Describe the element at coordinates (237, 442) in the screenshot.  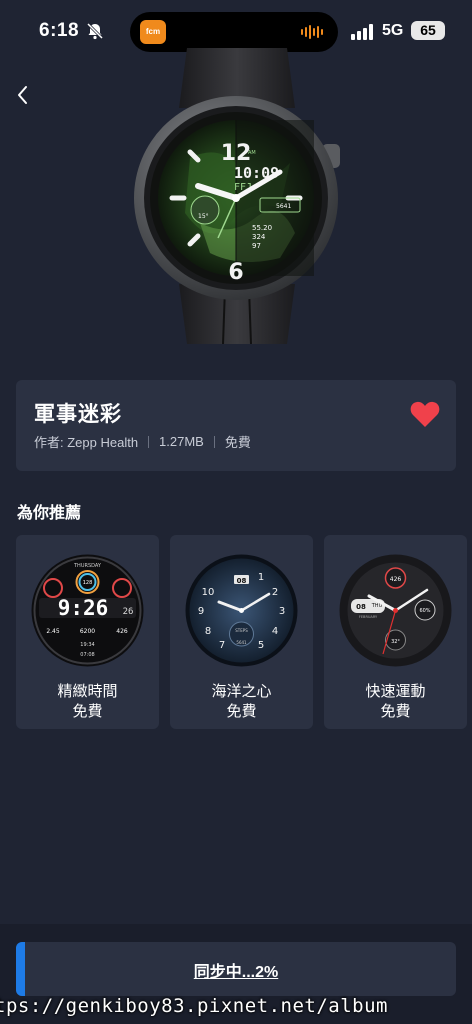
I see `price-label: 免費` at that location.